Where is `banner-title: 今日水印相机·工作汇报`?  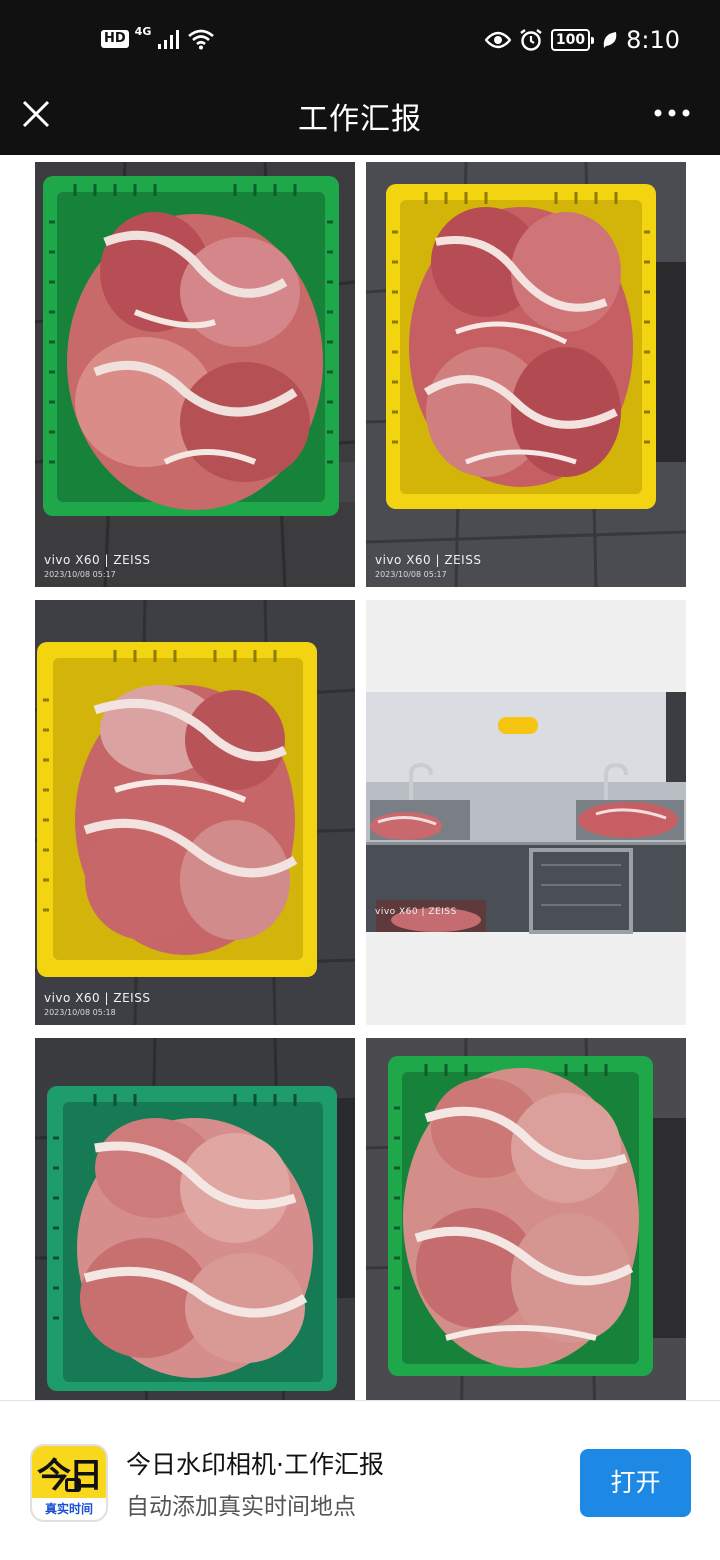
banner-title: 今日水印相机·工作汇报 is located at coordinates (255, 1464).